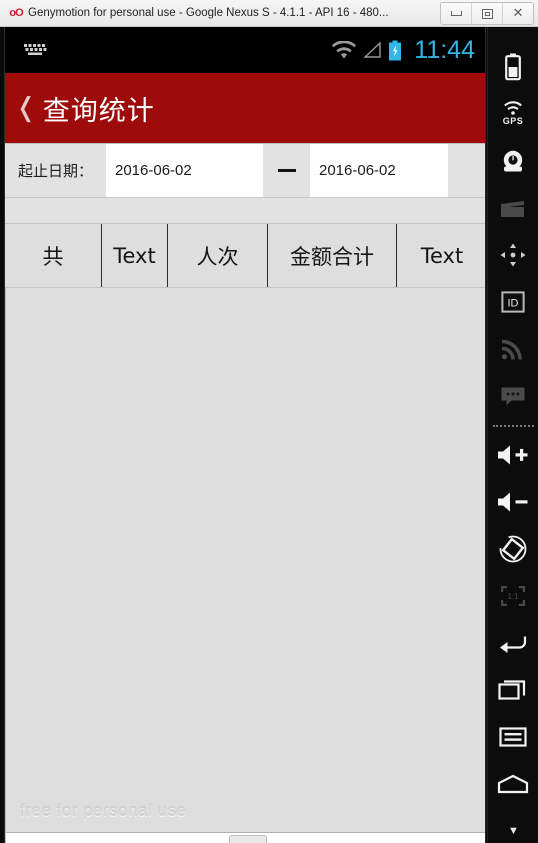  I want to click on window-controls: ✕, so click(487, 13).